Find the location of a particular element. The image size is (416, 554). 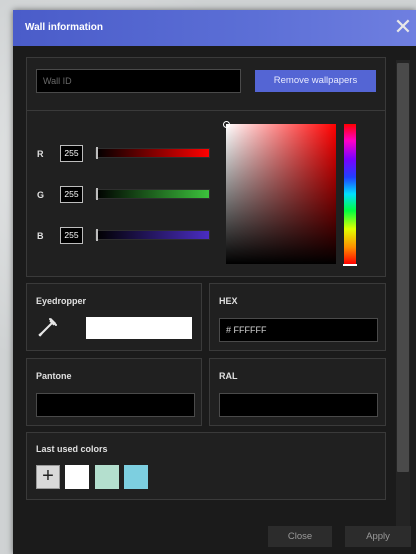

g-label: G is located at coordinates (41, 195).